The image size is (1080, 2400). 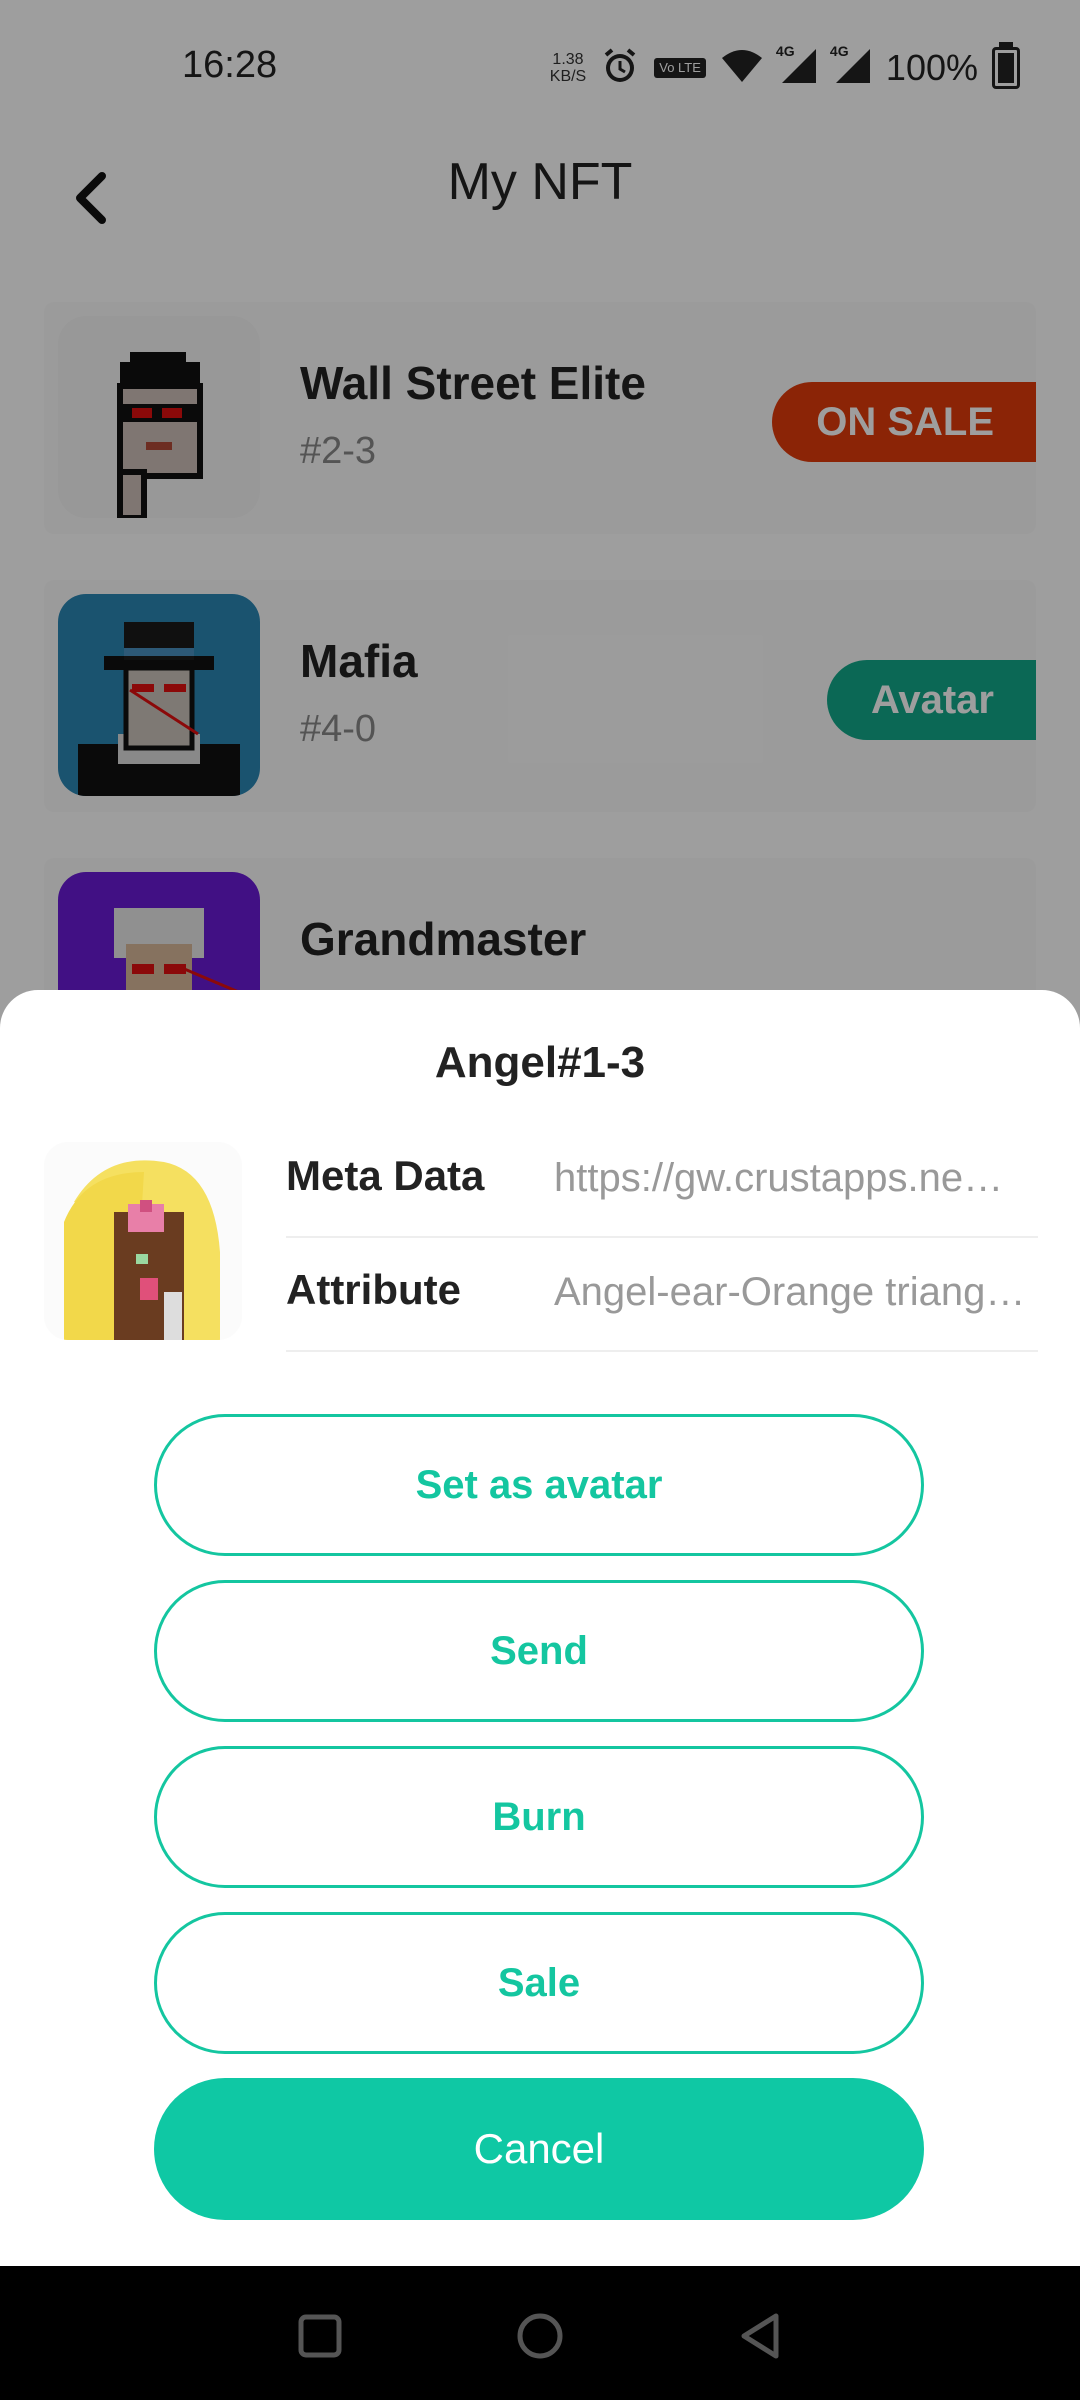 What do you see at coordinates (540, 1062) in the screenshot?
I see `sheet-title: Angel#1-3` at bounding box center [540, 1062].